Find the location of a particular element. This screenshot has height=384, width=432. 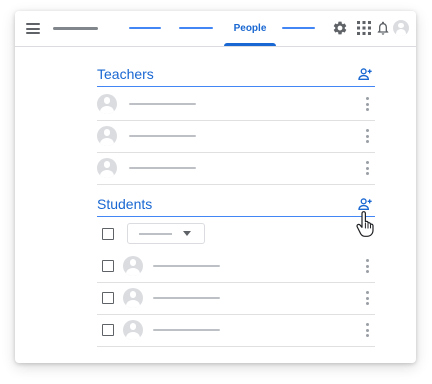

teachers-title: Teachers is located at coordinates (125, 74).